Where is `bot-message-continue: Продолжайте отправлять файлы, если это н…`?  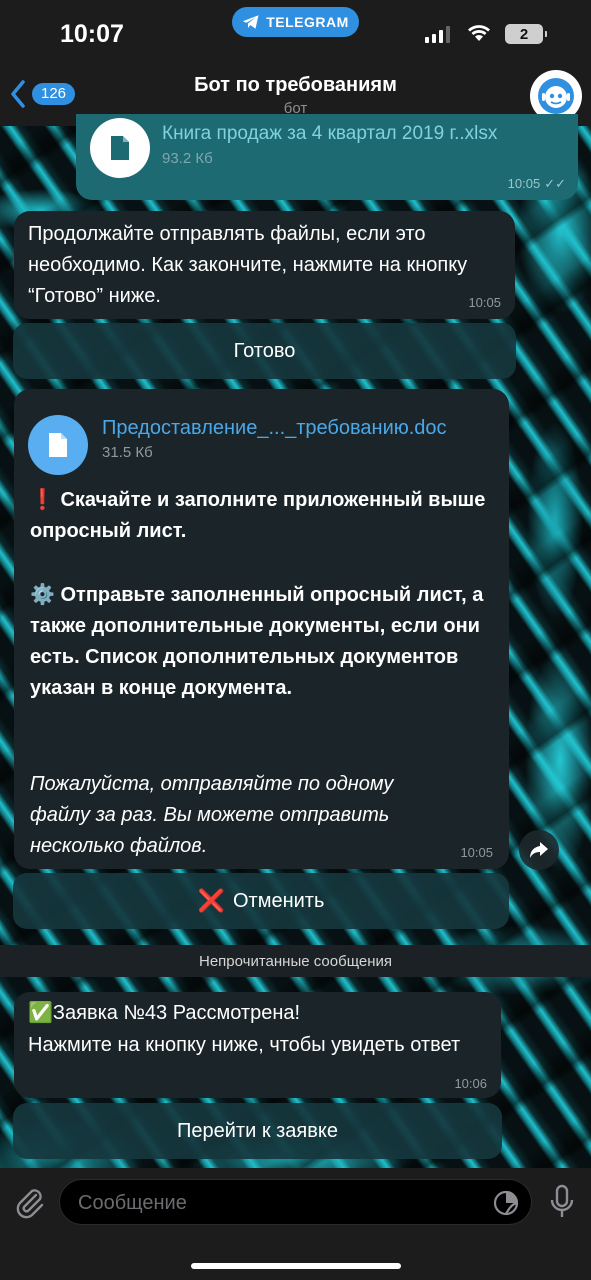
bot-message-continue: Продолжайте отправлять файлы, если это н… is located at coordinates (264, 265).